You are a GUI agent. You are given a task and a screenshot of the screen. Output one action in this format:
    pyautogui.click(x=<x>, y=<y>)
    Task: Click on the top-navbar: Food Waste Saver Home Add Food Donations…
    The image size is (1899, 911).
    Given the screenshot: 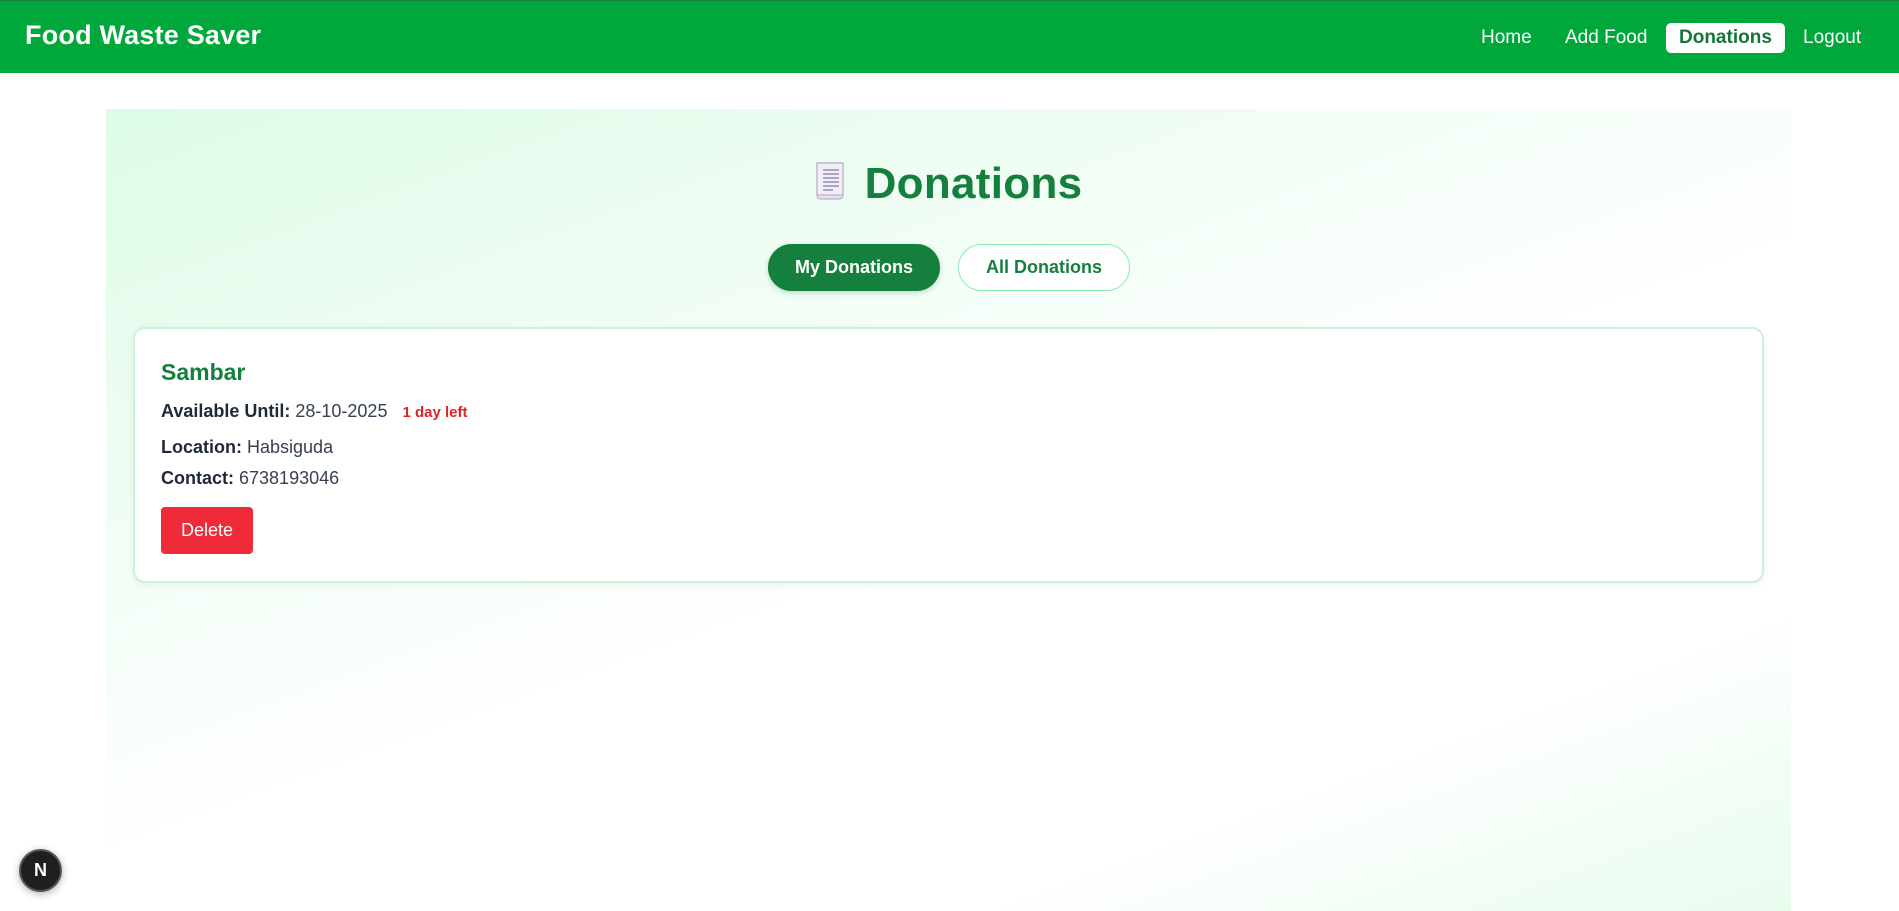 What is the action you would take?
    pyautogui.click(x=949, y=36)
    